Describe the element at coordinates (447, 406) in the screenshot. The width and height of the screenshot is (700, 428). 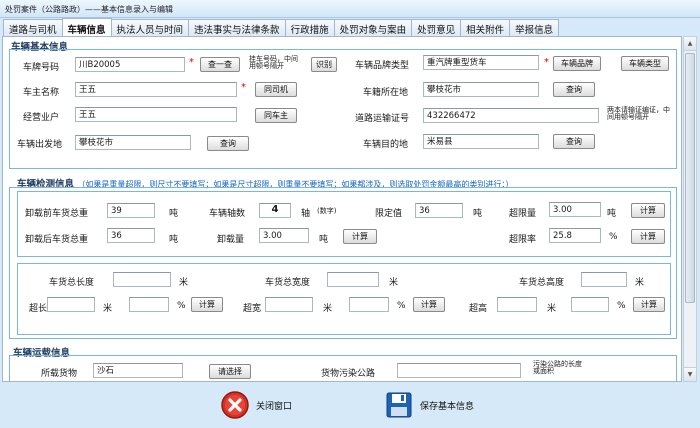
I see `save-basic-info-label: 保存基本信息` at that location.